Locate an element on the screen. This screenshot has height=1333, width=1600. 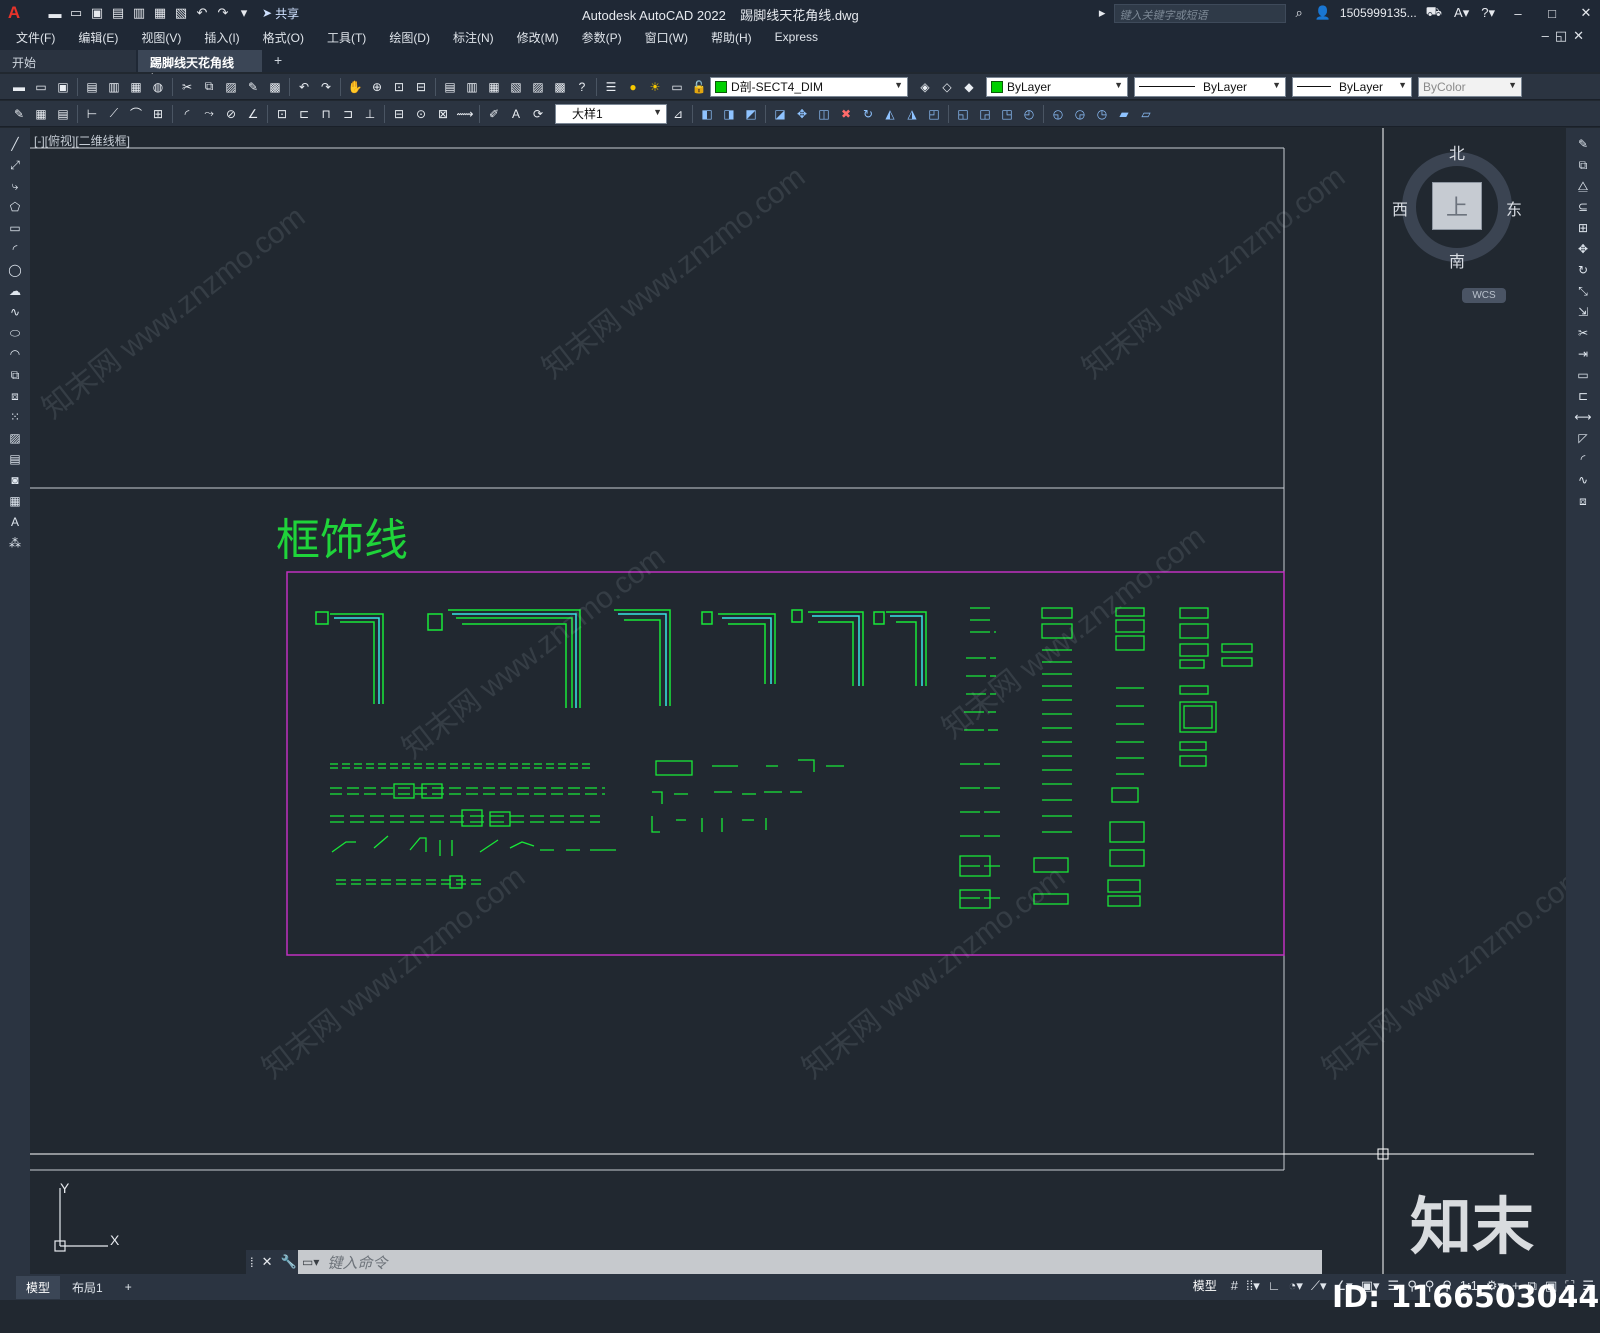
menu-dimension: 标注(N) is located at coordinates (473, 37).